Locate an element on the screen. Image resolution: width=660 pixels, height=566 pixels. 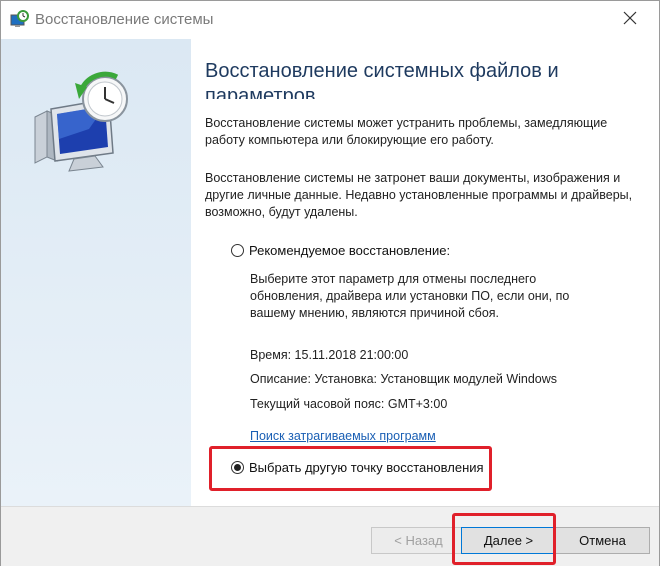
window-title: Восстановление системы is located at coordinates (124, 19).